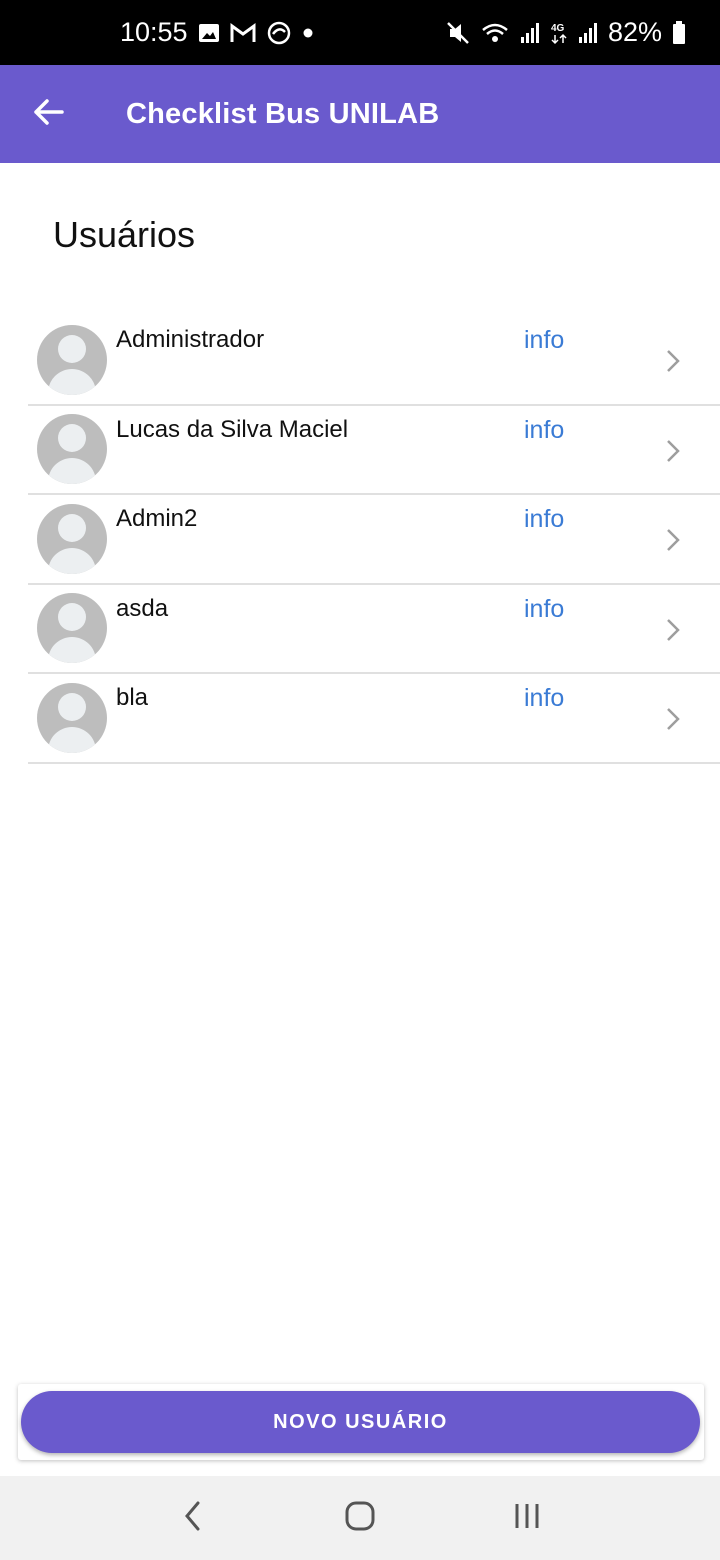  I want to click on list-item: Admin2 info, so click(374, 540).